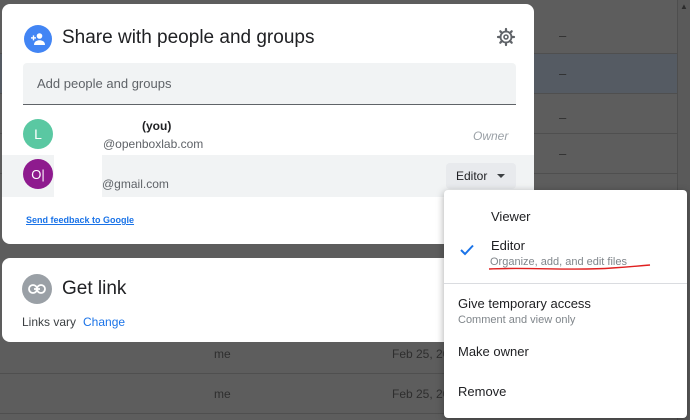  I want to click on menu-divider, so click(565, 283).